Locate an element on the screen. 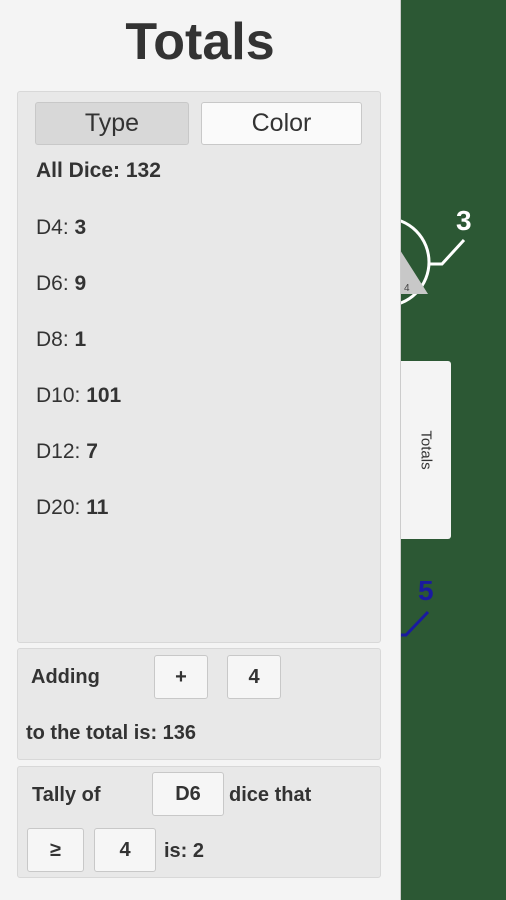 The height and width of the screenshot is (900, 506). operator-button: + is located at coordinates (181, 677).